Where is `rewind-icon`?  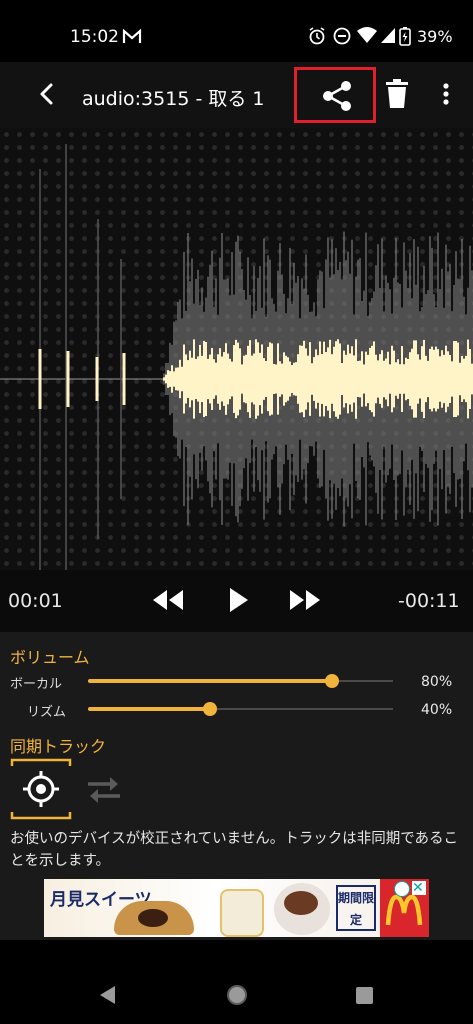 rewind-icon is located at coordinates (168, 600).